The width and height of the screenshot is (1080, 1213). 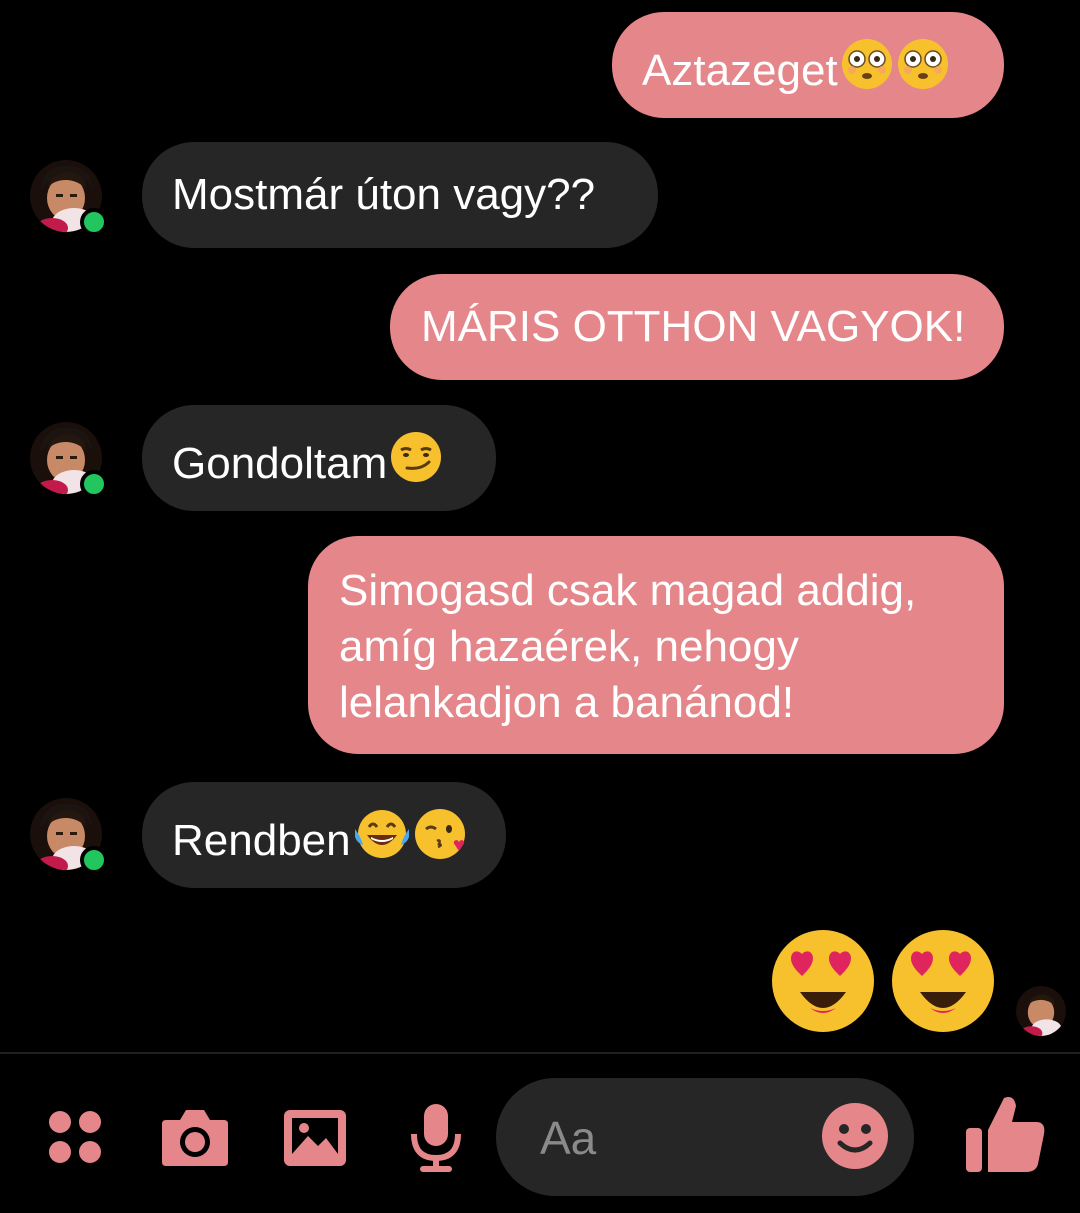 I want to click on outgoing-message: MÁRIS OTTHON VAGYOK!, so click(x=697, y=327).